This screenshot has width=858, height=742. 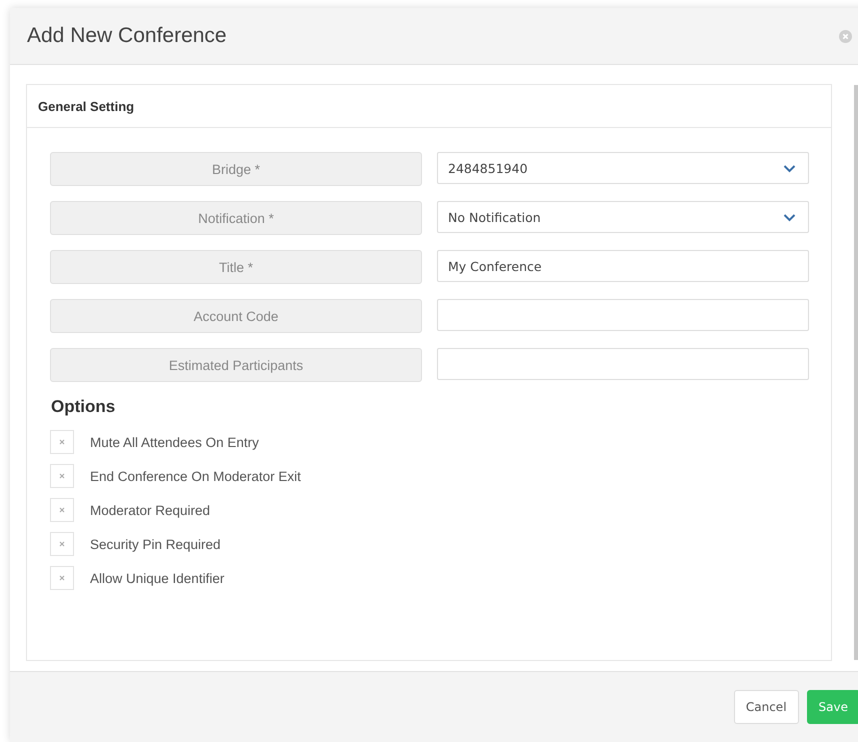 I want to click on field-label: Notification *, so click(x=236, y=218).